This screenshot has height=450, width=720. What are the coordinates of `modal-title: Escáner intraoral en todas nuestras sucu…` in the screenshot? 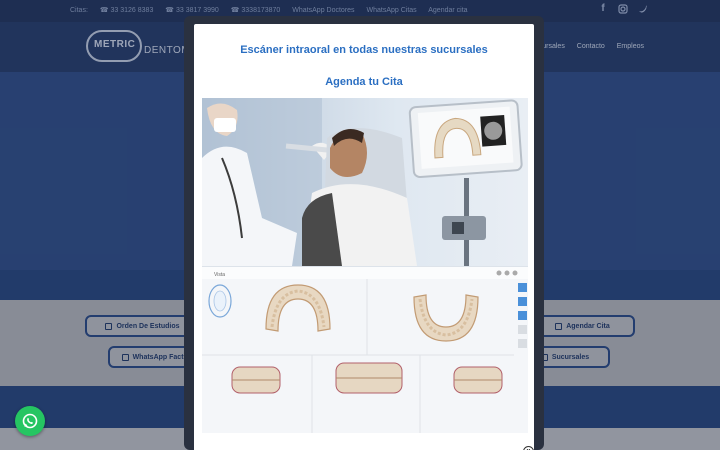 It's located at (364, 50).